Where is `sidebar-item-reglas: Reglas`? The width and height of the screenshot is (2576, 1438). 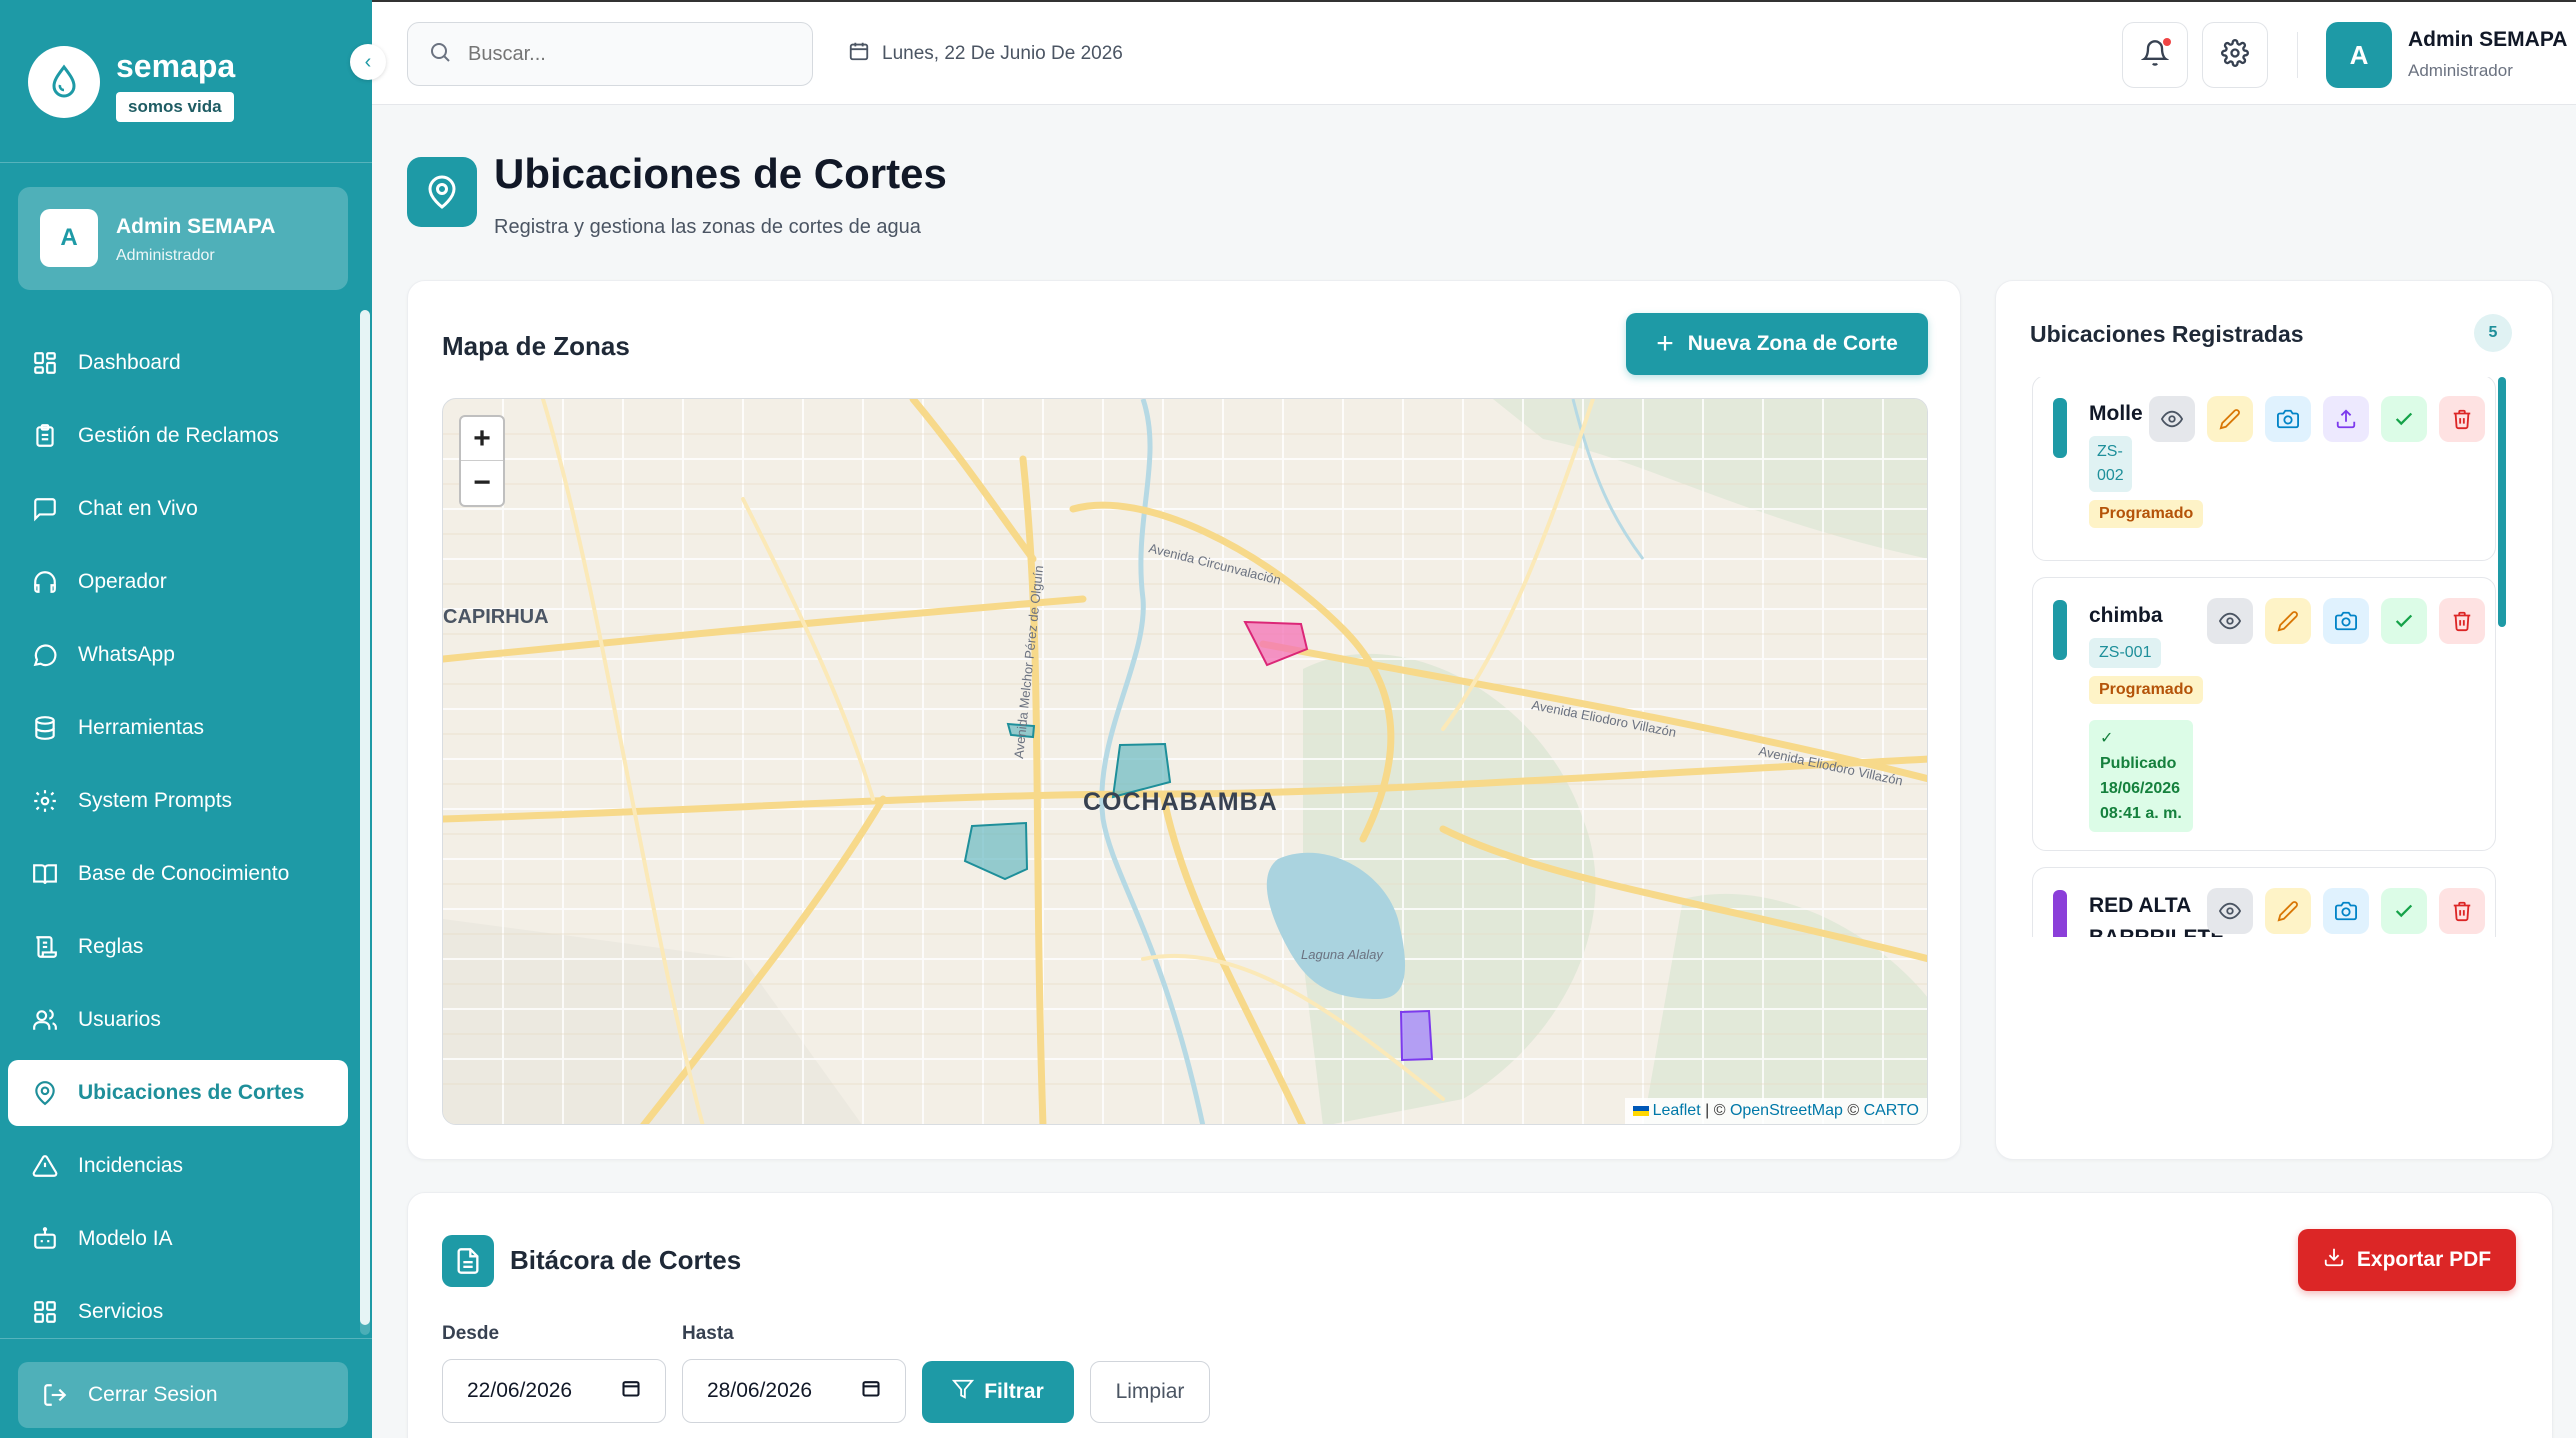 sidebar-item-reglas: Reglas is located at coordinates (178, 947).